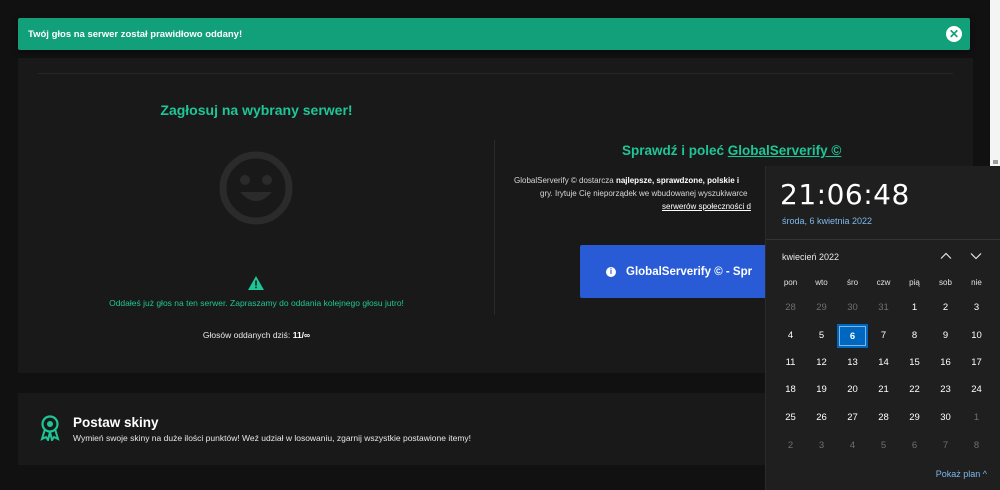 This screenshot has width=1000, height=490. Describe the element at coordinates (976, 363) in the screenshot. I see `calendar-day: 17` at that location.